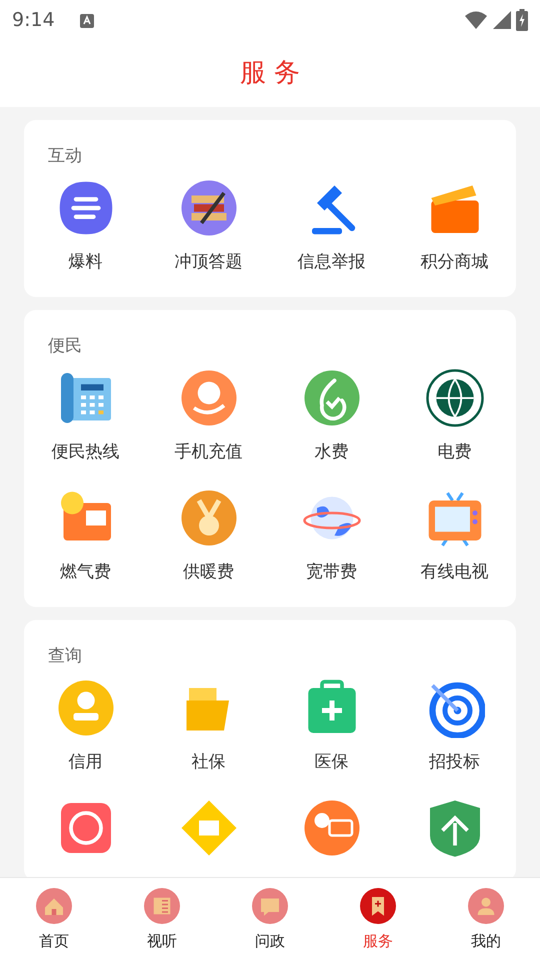 This screenshot has width=540, height=960. What do you see at coordinates (54, 906) in the screenshot?
I see `home-icon` at bounding box center [54, 906].